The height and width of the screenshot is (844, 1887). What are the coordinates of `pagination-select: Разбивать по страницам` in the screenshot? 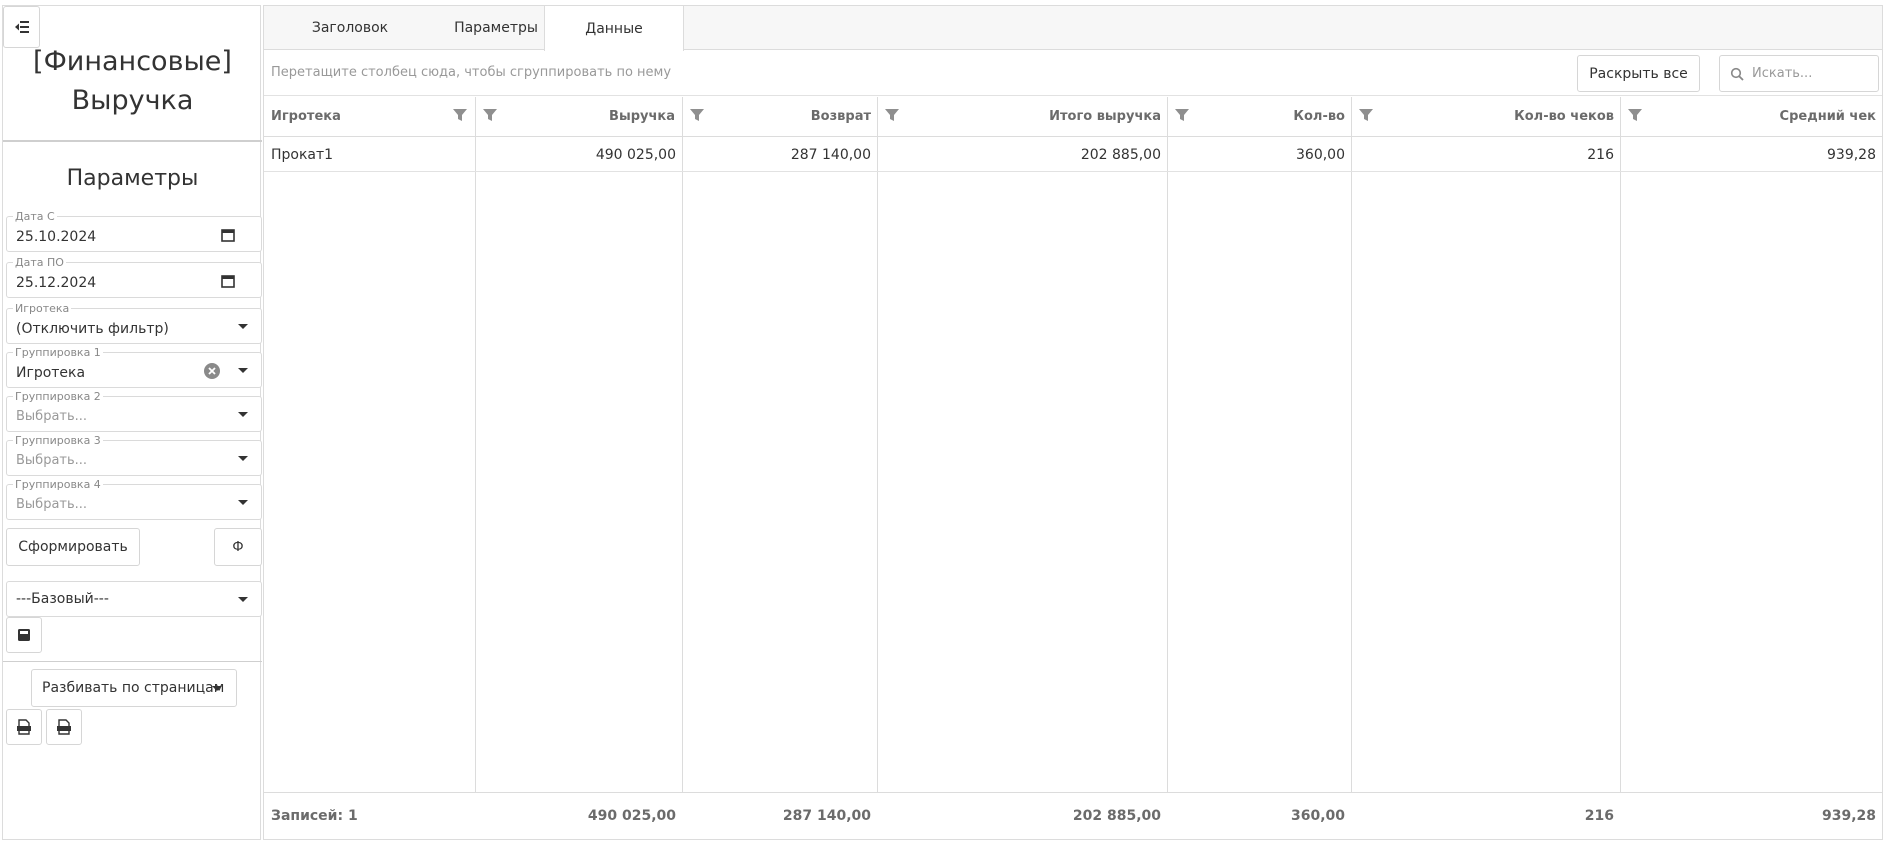 It's located at (134, 688).